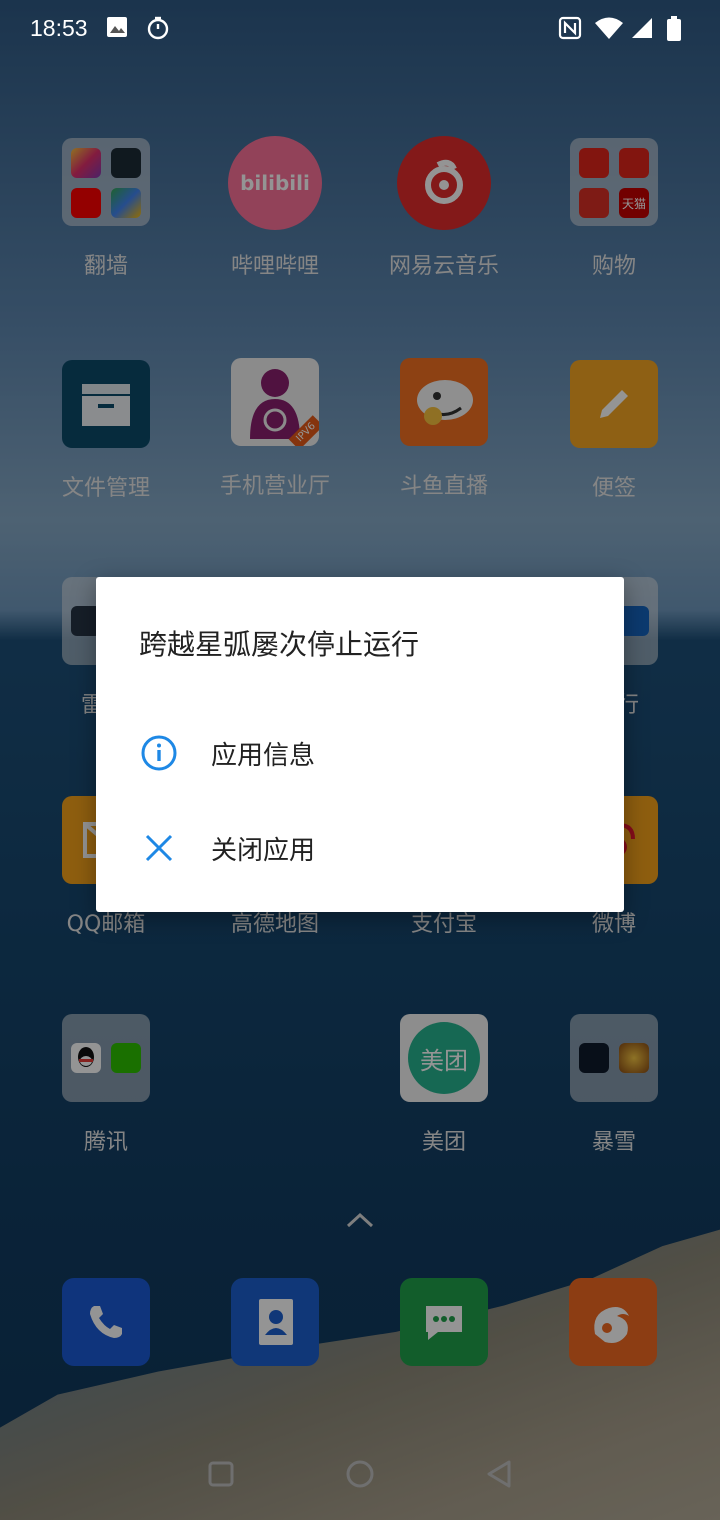 The width and height of the screenshot is (720, 1520). Describe the element at coordinates (59, 27) in the screenshot. I see `status-time: 18:53` at that location.